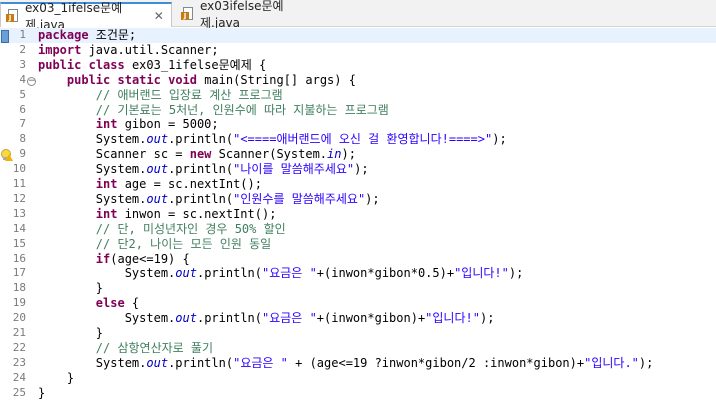  Describe the element at coordinates (250, 15) in the screenshot. I see `tab-ex03ifelse: J ex03ifelse문예제.java` at that location.